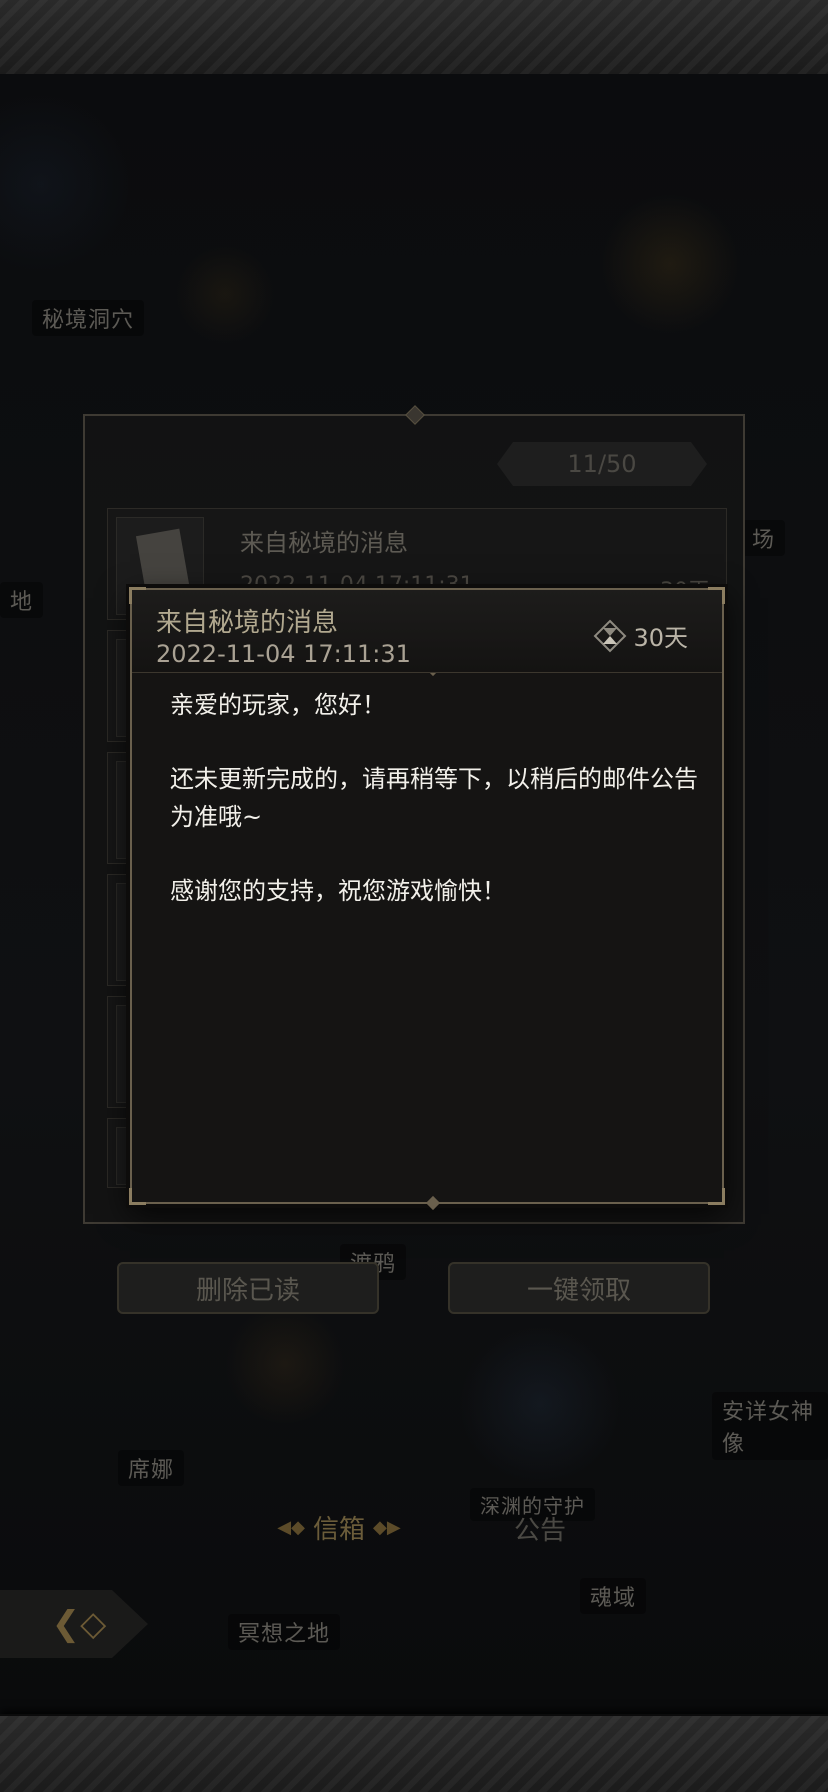 Image resolution: width=828 pixels, height=1792 pixels. What do you see at coordinates (88, 318) in the screenshot?
I see `map-label-secret-cave: 秘境洞穴` at bounding box center [88, 318].